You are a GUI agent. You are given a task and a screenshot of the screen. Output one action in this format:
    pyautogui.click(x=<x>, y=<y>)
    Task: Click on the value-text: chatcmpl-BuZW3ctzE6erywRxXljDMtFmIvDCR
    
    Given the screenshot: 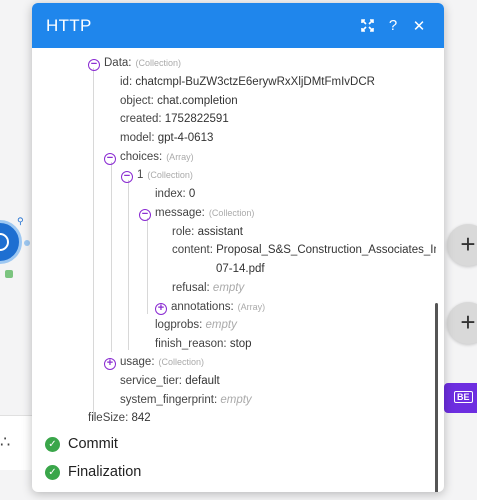 What is the action you would take?
    pyautogui.click(x=255, y=82)
    